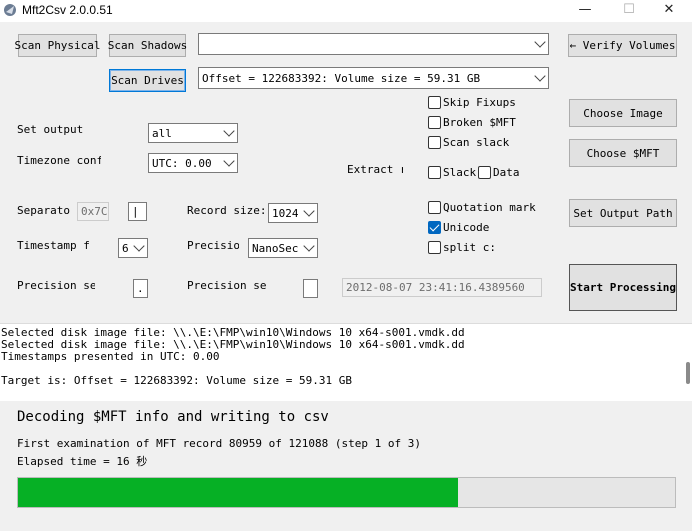 The height and width of the screenshot is (531, 692). I want to click on record-size-label: Record size:, so click(227, 210).